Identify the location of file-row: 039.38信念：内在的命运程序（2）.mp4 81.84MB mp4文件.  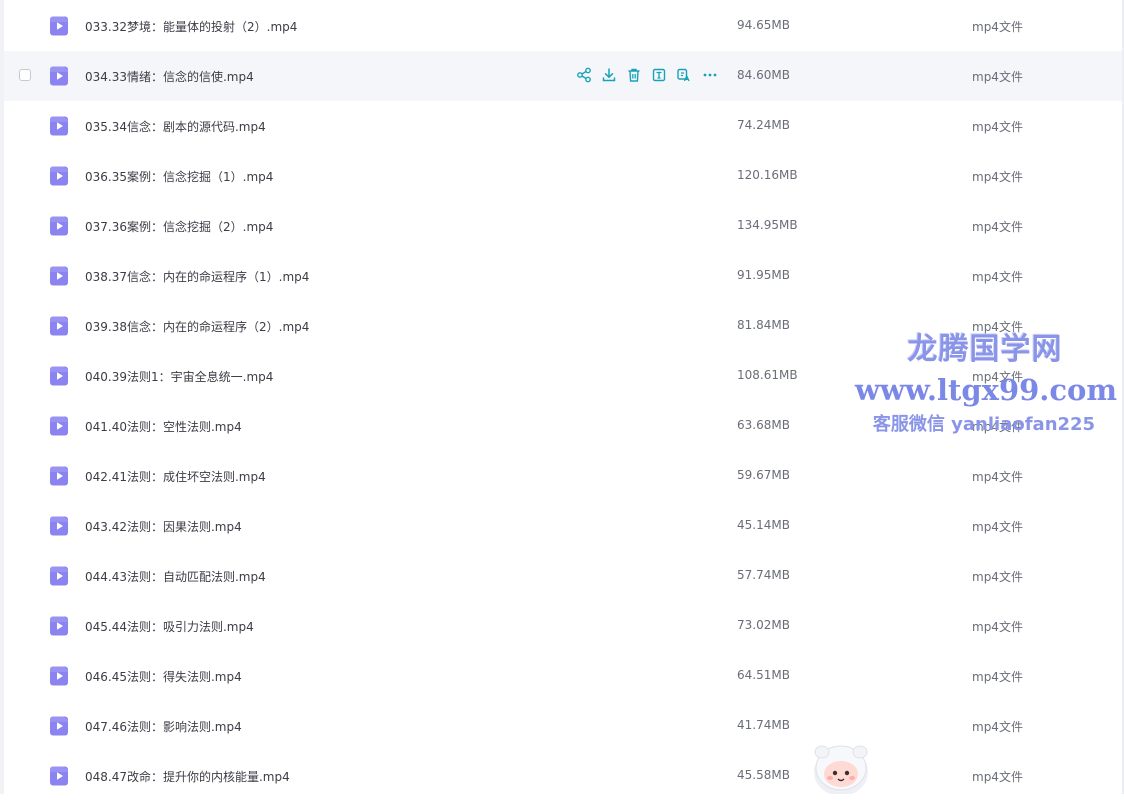
(563, 326).